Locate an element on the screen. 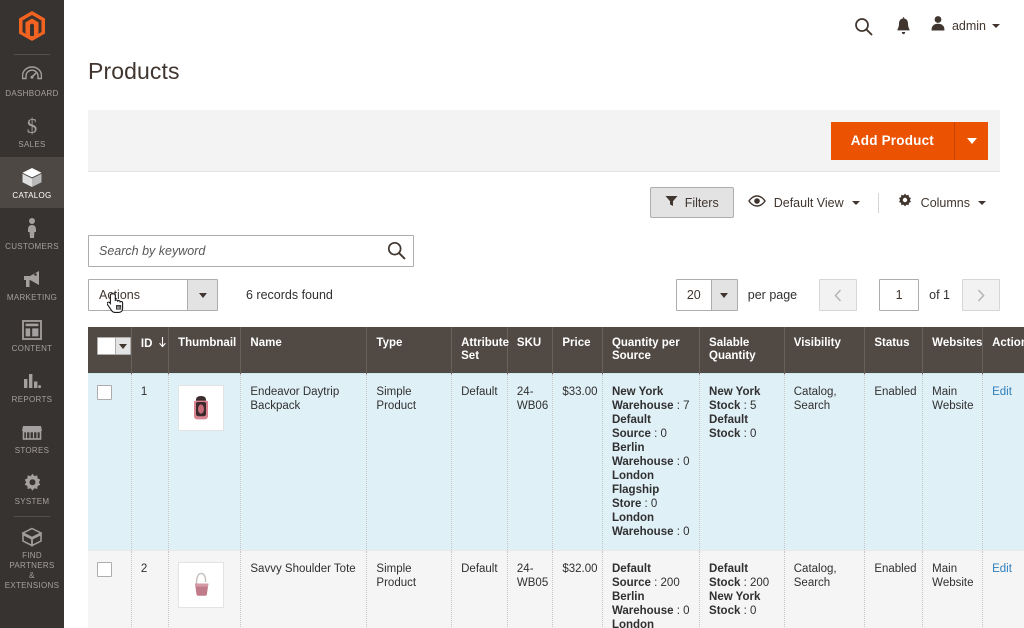 The image size is (1024, 628). cell-value: Simple Product is located at coordinates (396, 399).